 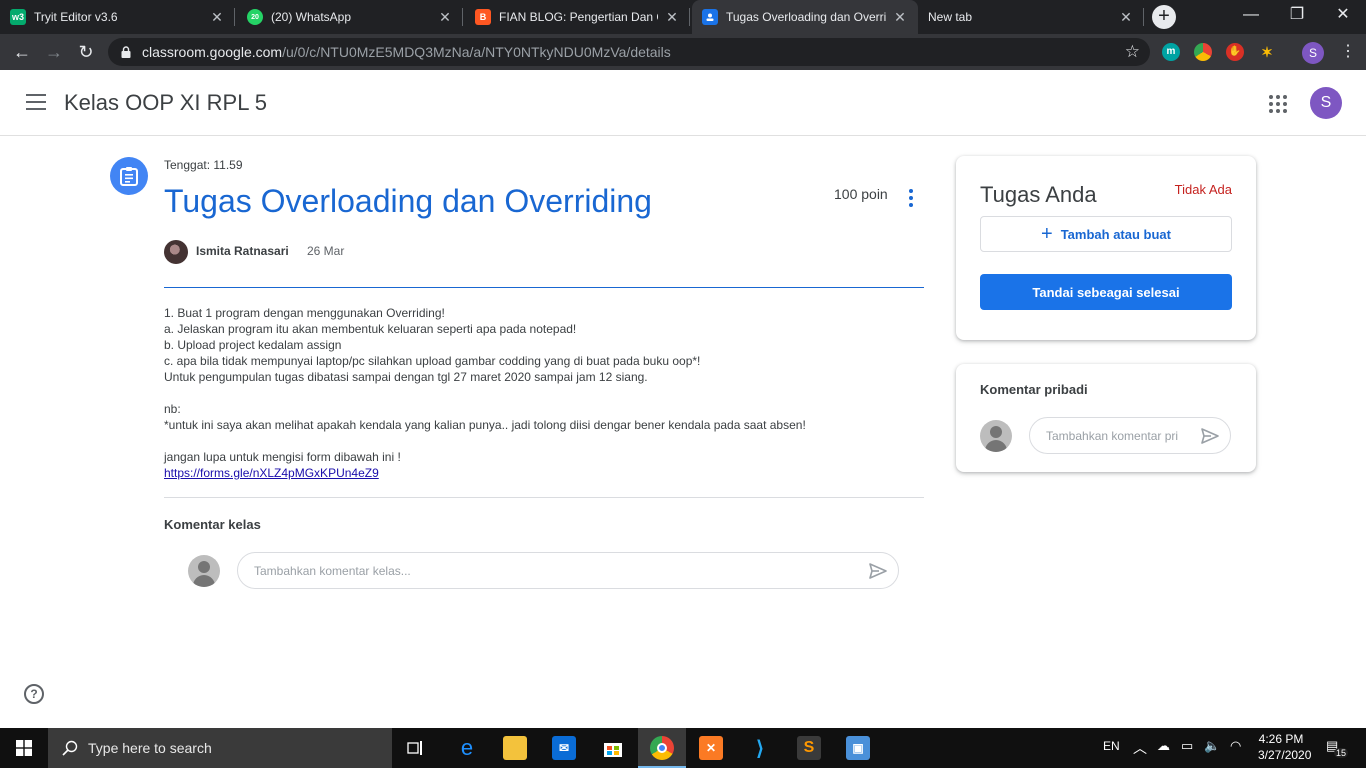 I want to click on browser-tab-classroom: Tugas Overloading dan Overrid ✕, so click(x=805, y=17).